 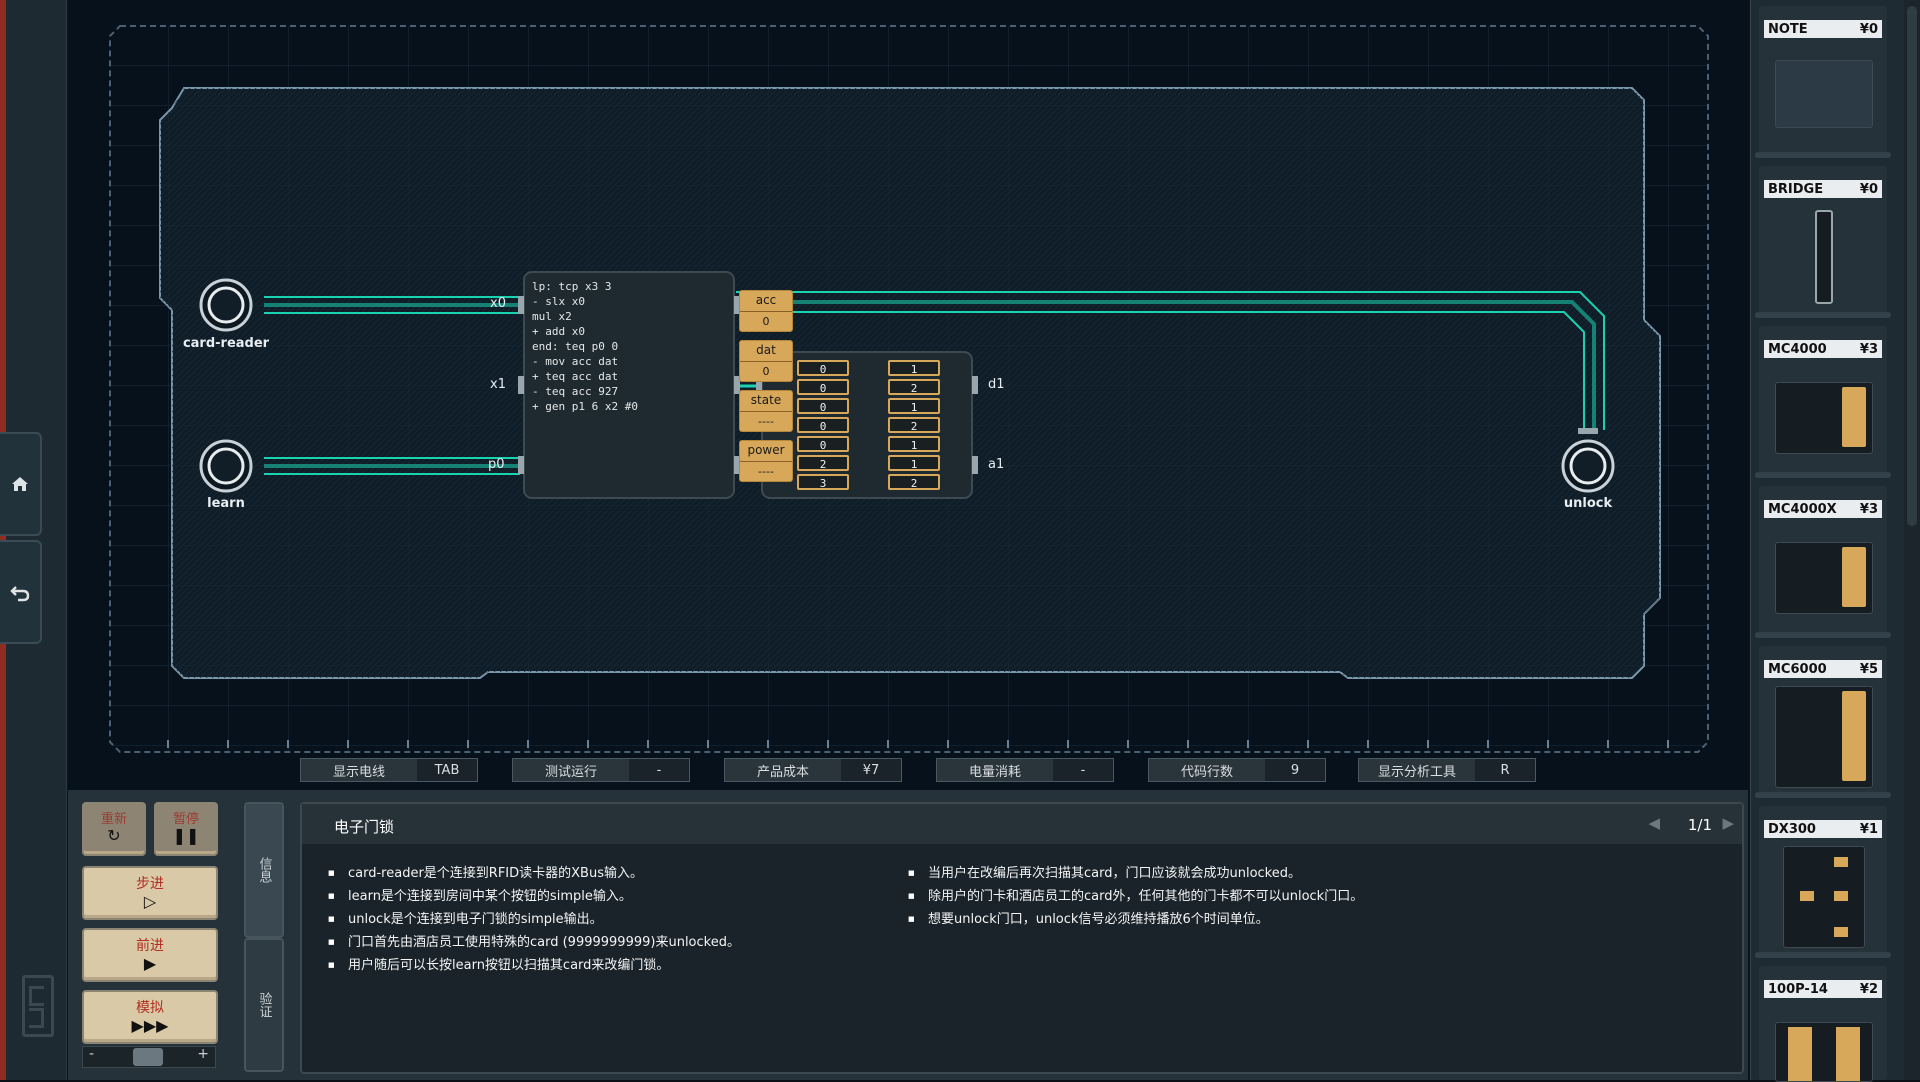 What do you see at coordinates (1912, 540) in the screenshot?
I see `palette-scrollbar` at bounding box center [1912, 540].